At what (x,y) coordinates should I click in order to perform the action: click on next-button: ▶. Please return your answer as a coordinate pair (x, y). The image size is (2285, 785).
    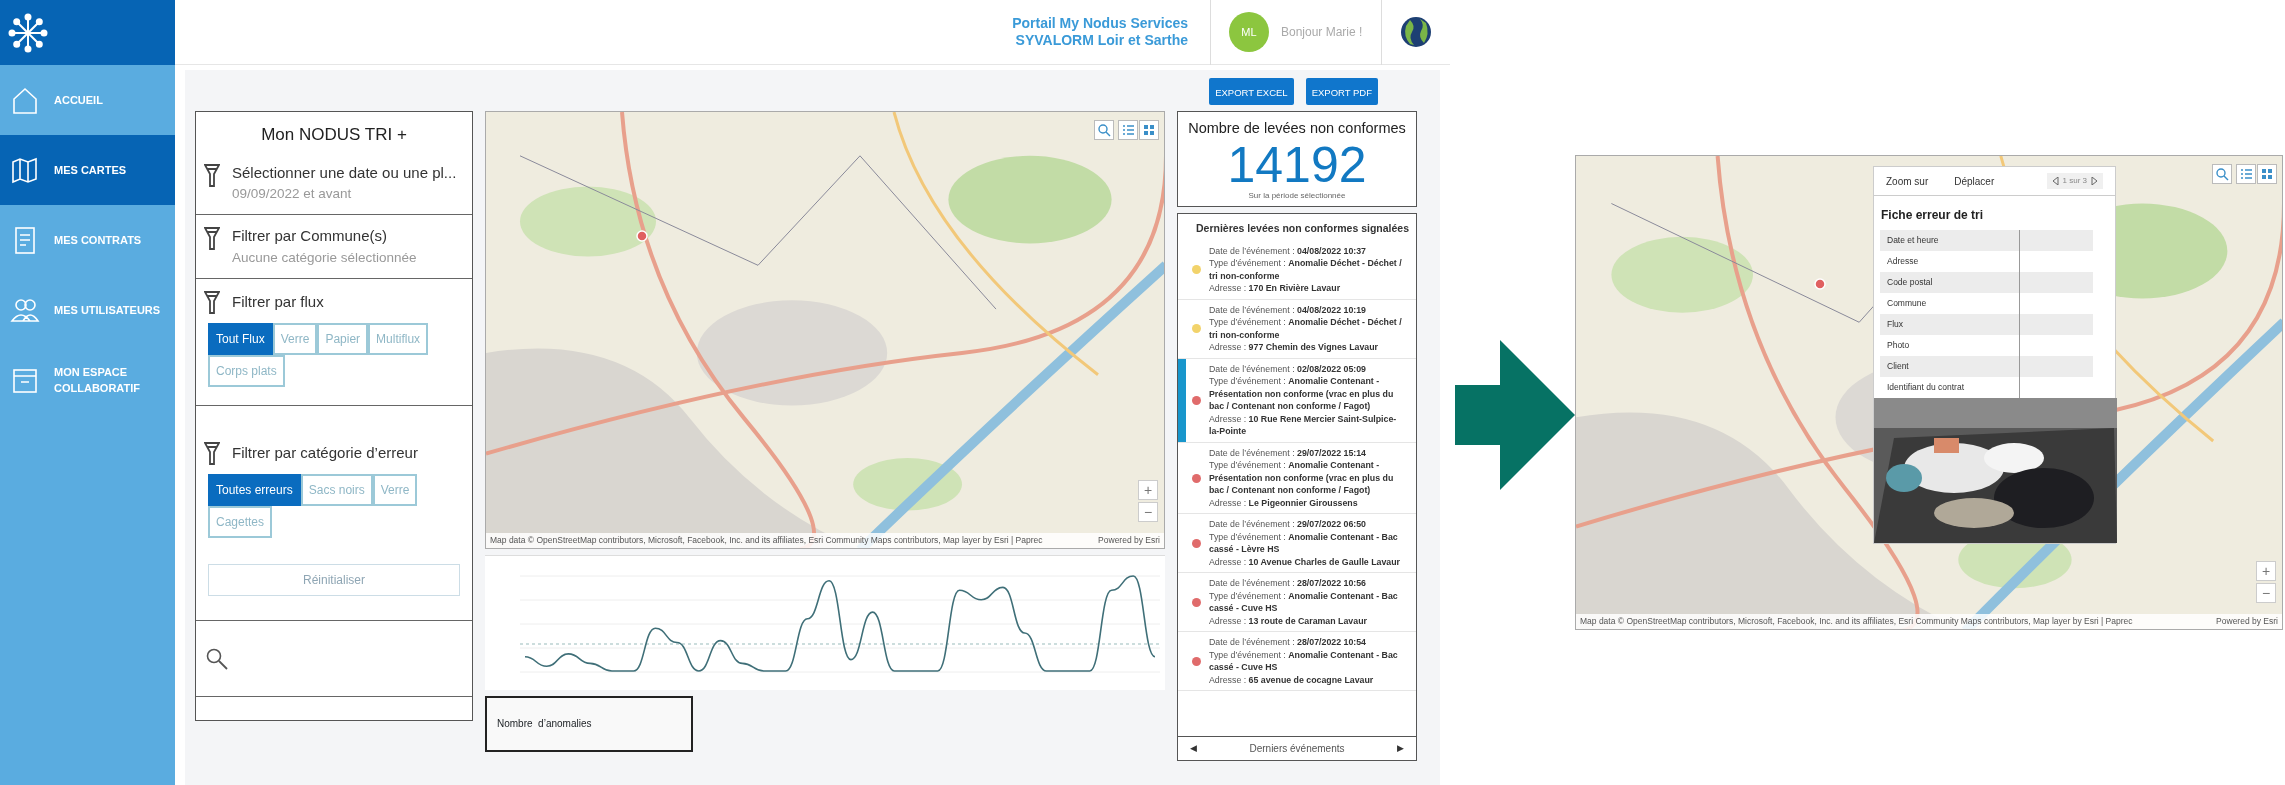
    Looking at the image, I should click on (1400, 748).